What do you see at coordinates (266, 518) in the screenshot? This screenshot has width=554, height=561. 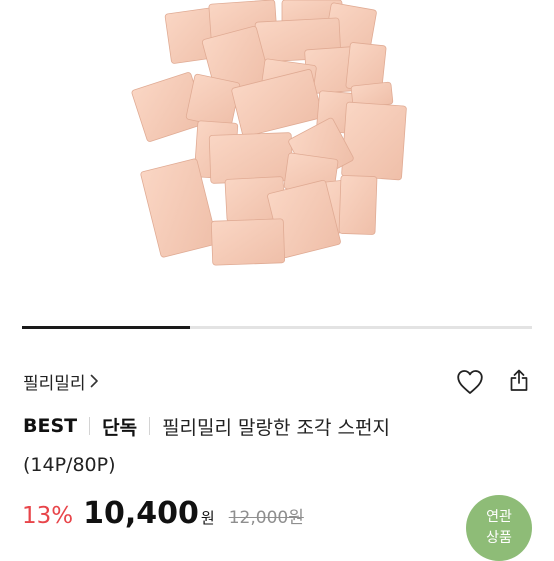 I see `original-price: 12,000원` at bounding box center [266, 518].